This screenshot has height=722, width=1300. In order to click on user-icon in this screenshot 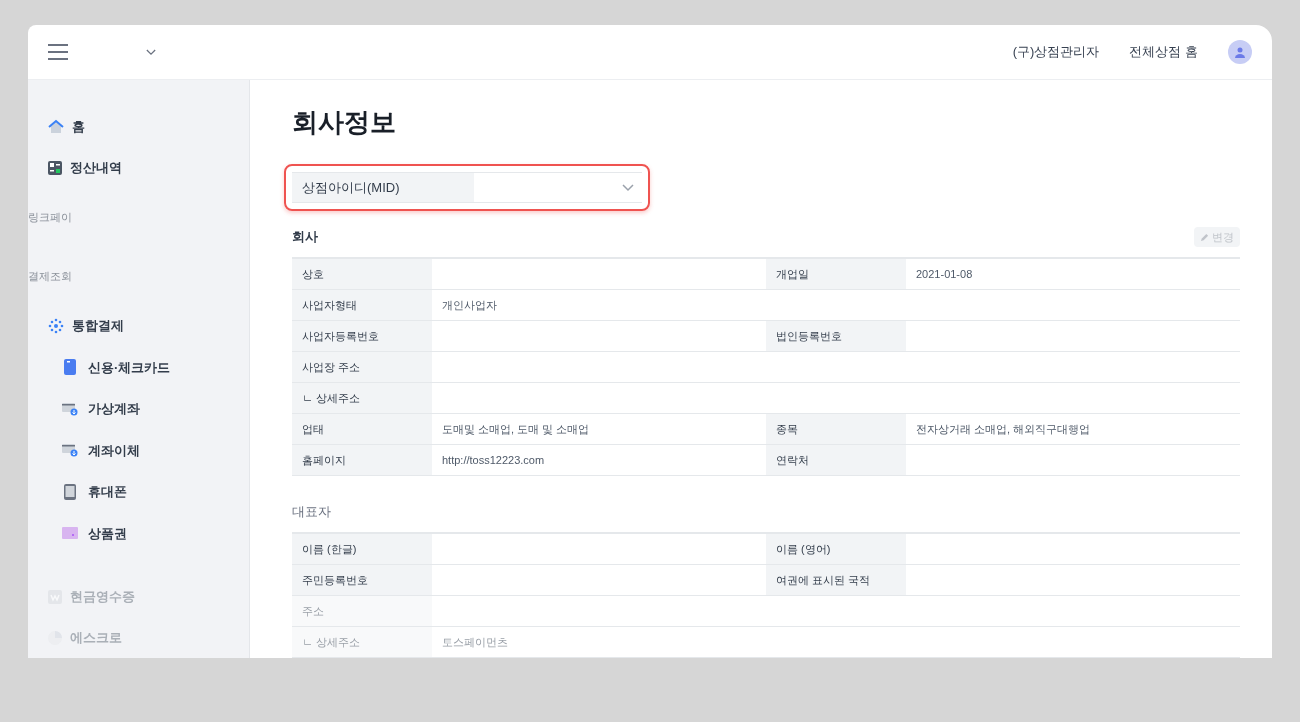, I will do `click(1240, 52)`.